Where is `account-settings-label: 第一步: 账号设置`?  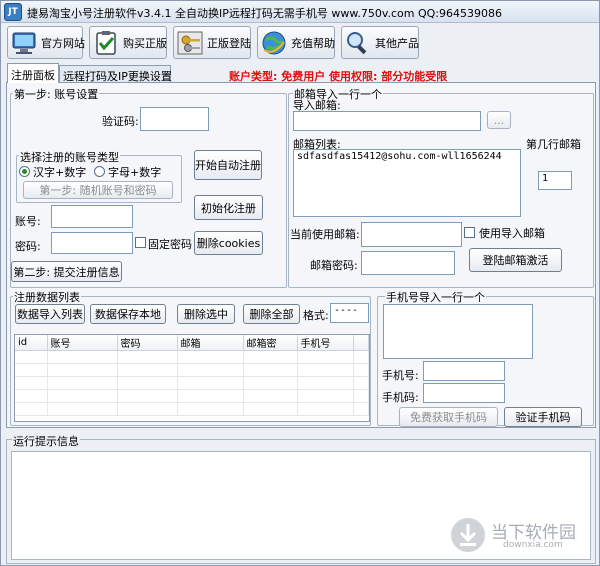
account-settings-label: 第一步: 账号设置 is located at coordinates (56, 94).